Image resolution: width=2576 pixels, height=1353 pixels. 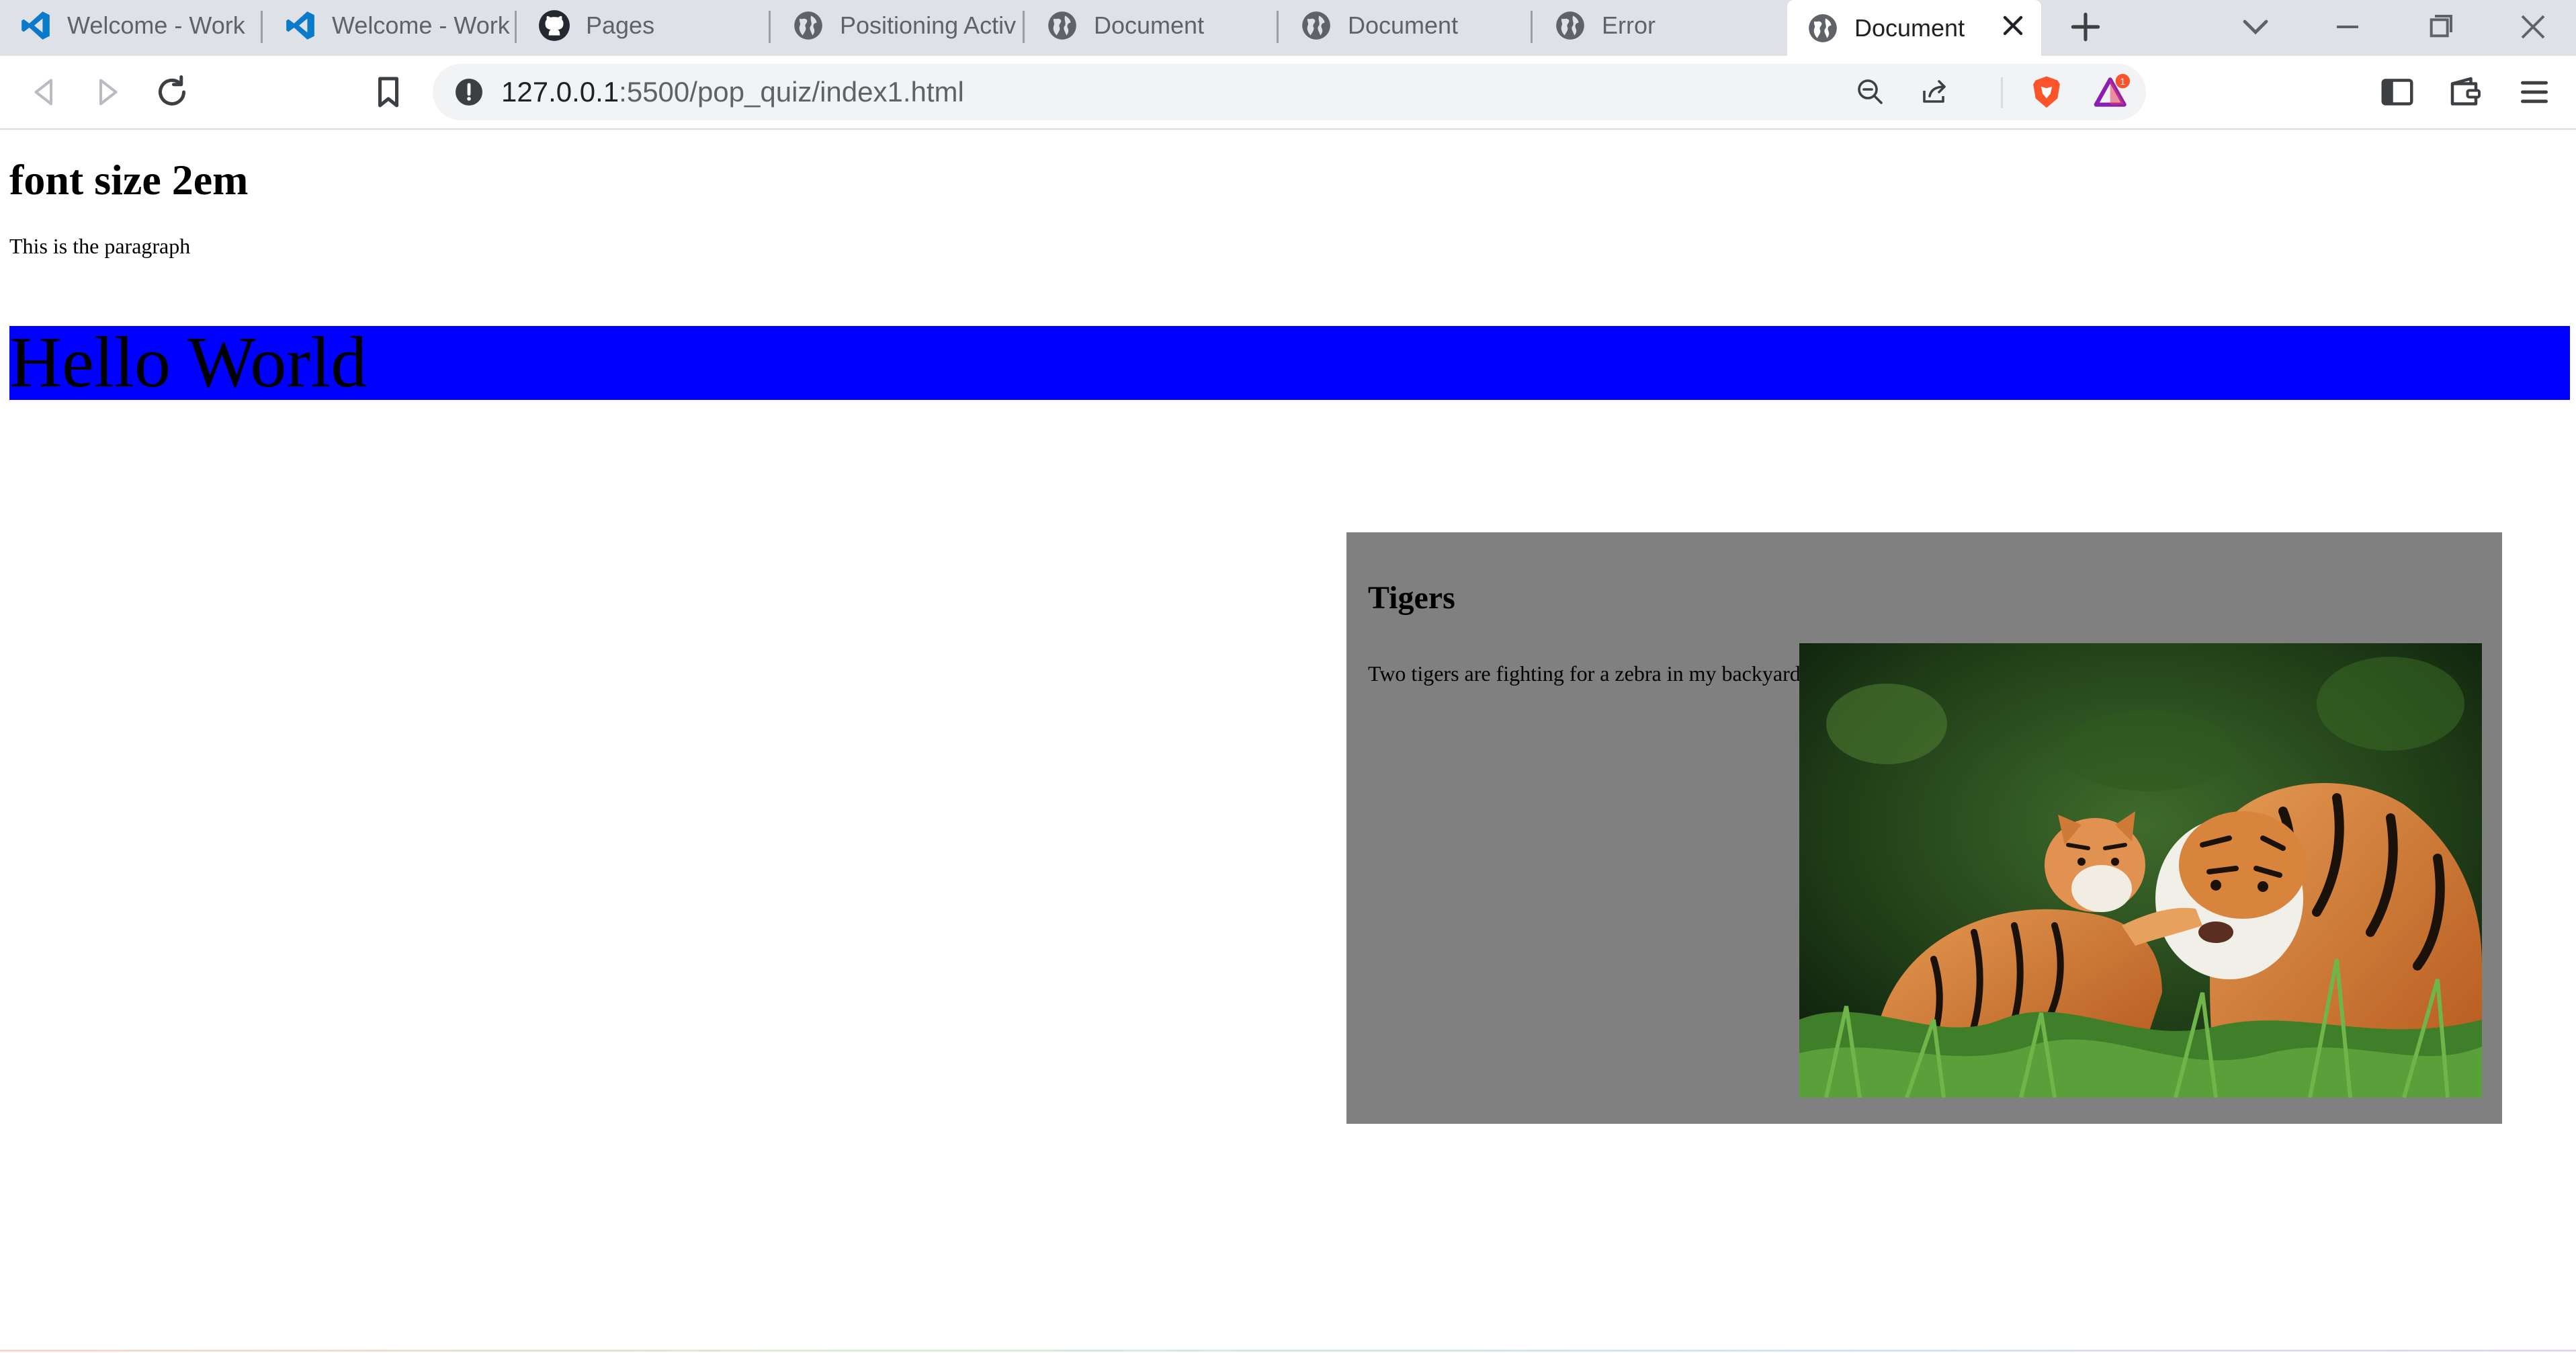 I want to click on forward-icon, so click(x=107, y=92).